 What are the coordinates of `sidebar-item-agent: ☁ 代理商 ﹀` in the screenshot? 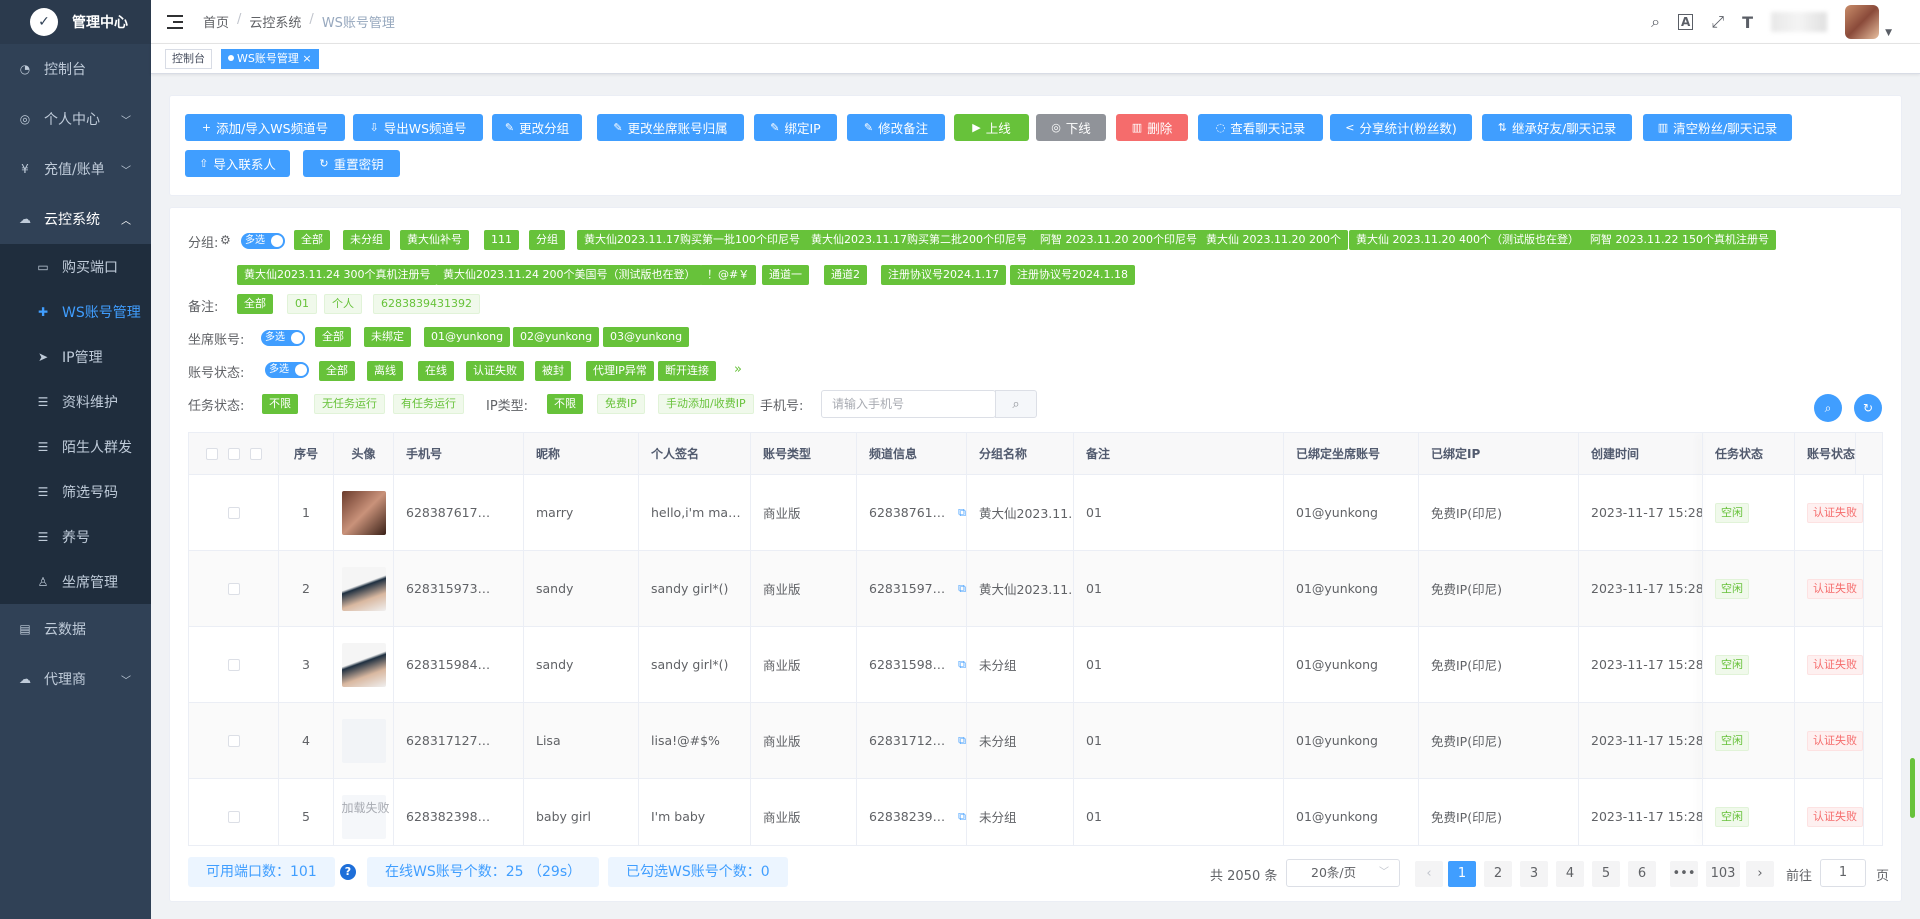 It's located at (75, 679).